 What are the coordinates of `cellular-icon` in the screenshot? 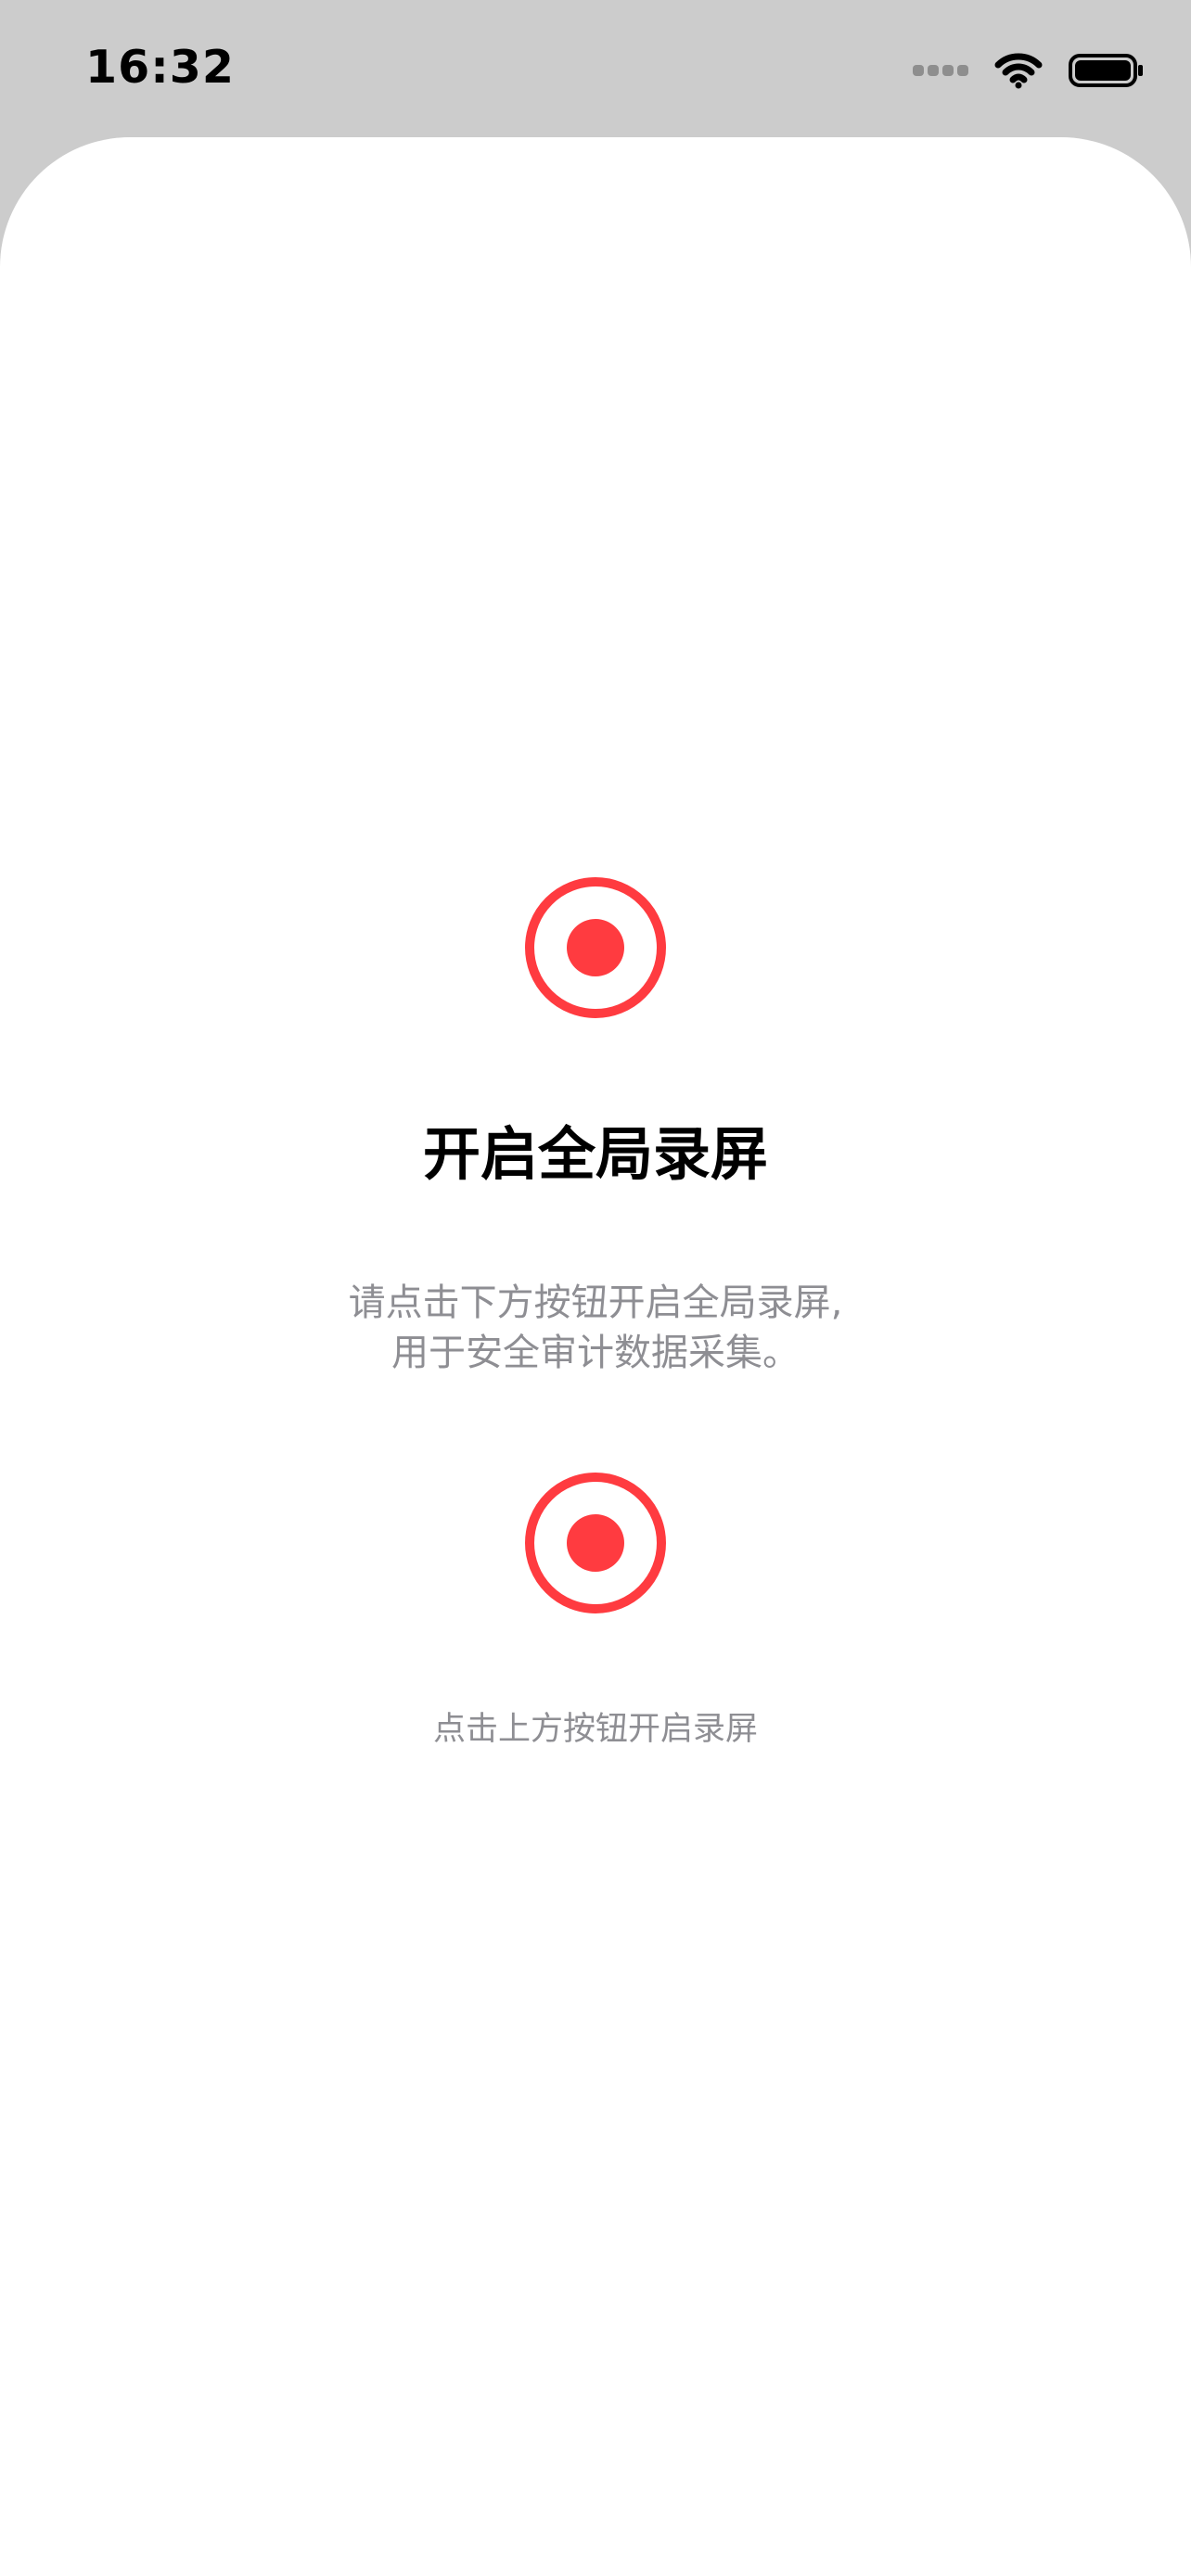 It's located at (940, 71).